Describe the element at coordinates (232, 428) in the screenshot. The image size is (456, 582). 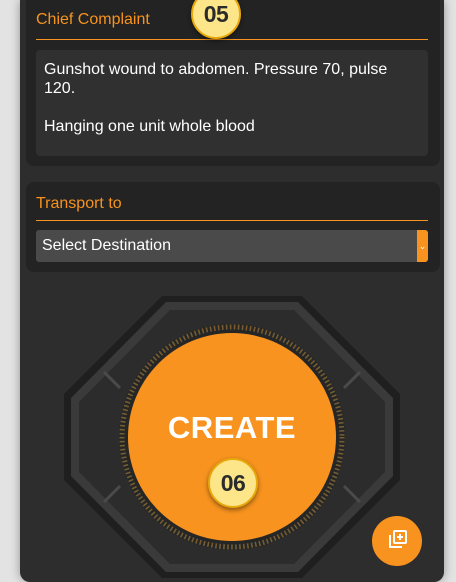
I see `create-button-label: CREATE` at that location.